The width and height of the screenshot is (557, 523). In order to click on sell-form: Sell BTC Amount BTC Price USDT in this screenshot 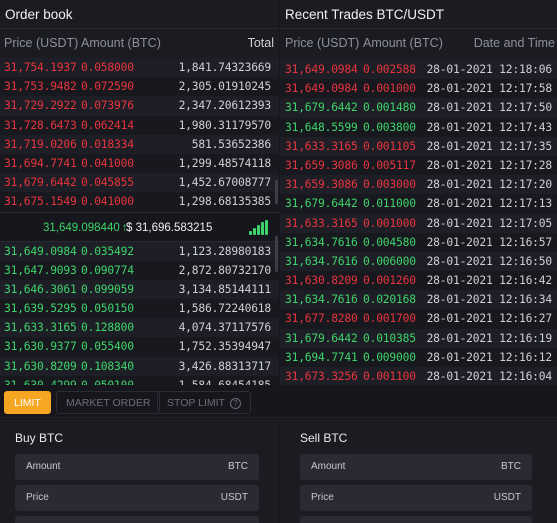, I will do `click(418, 471)`.